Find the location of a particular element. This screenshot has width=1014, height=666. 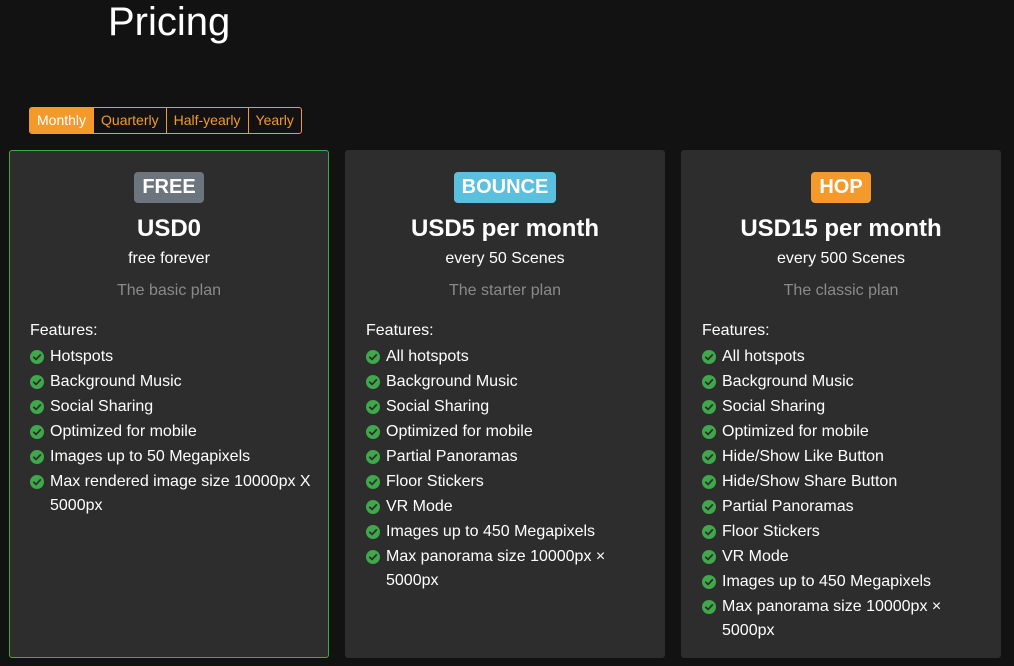

plan-description: The classic plan is located at coordinates (841, 290).